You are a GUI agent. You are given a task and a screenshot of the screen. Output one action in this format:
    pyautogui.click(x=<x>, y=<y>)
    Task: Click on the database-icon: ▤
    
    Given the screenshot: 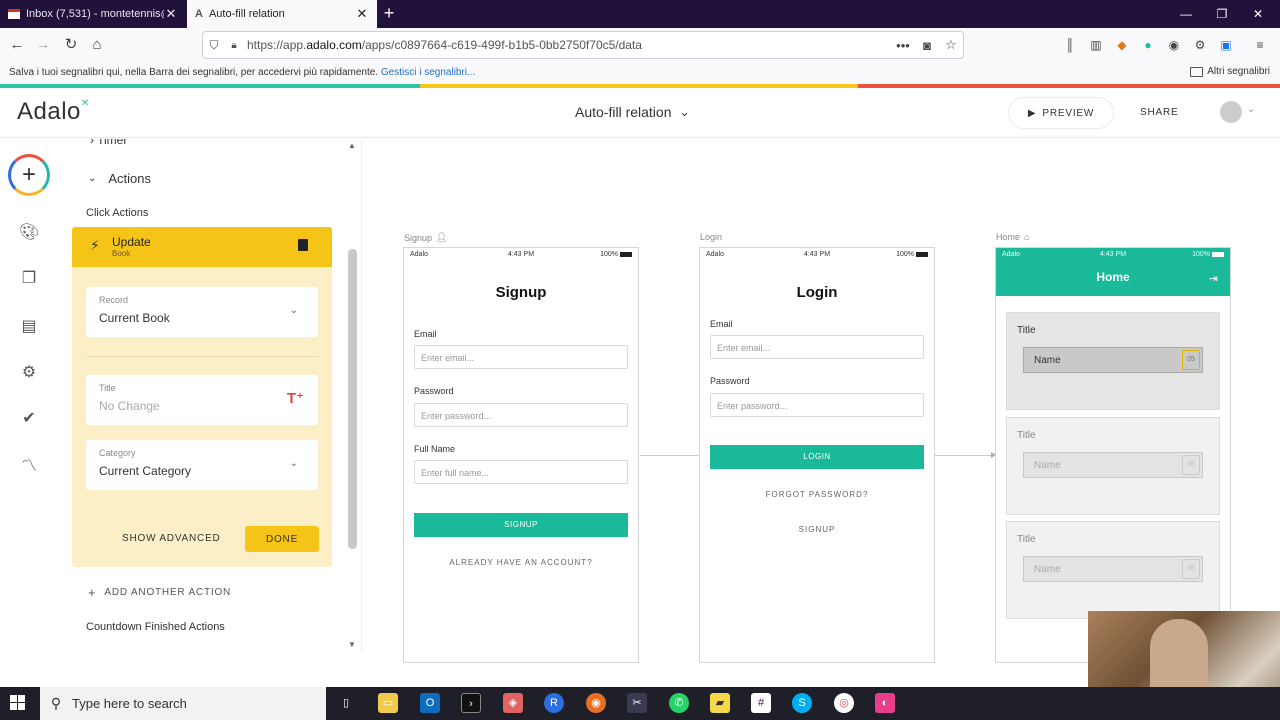 What is the action you would take?
    pyautogui.click(x=29, y=327)
    